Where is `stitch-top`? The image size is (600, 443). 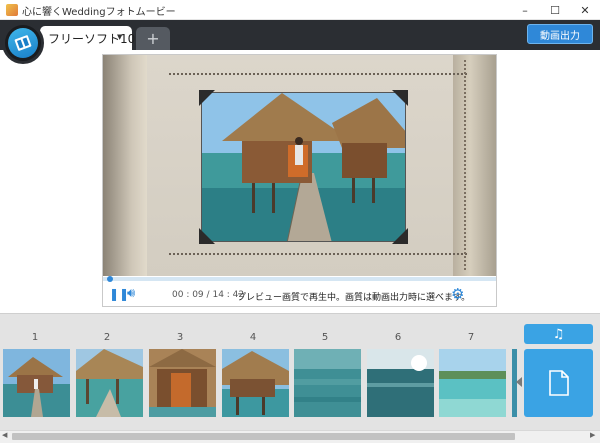 stitch-top is located at coordinates (318, 74).